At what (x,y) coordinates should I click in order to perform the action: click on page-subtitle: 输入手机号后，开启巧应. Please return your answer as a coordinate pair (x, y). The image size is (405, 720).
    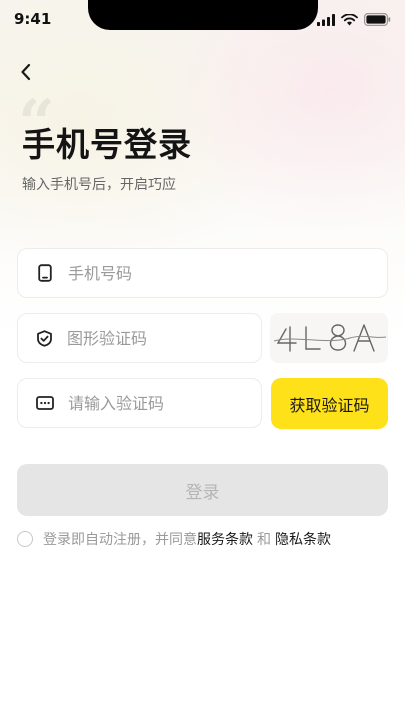
    Looking at the image, I should click on (99, 185).